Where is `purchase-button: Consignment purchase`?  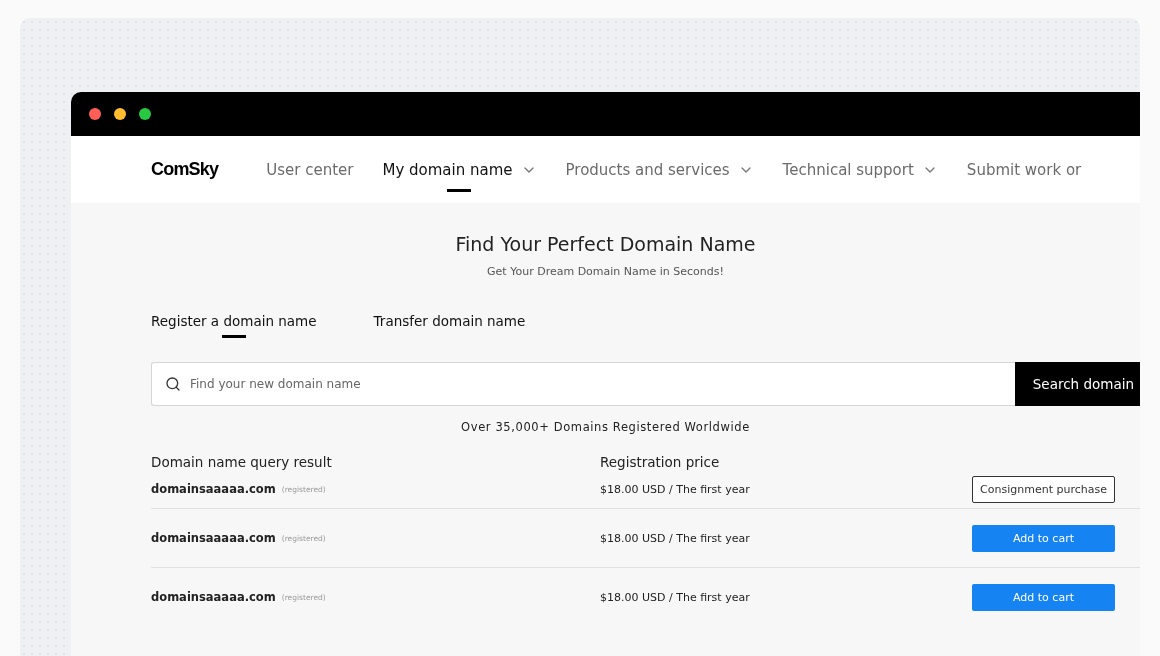
purchase-button: Consignment purchase is located at coordinates (1043, 489).